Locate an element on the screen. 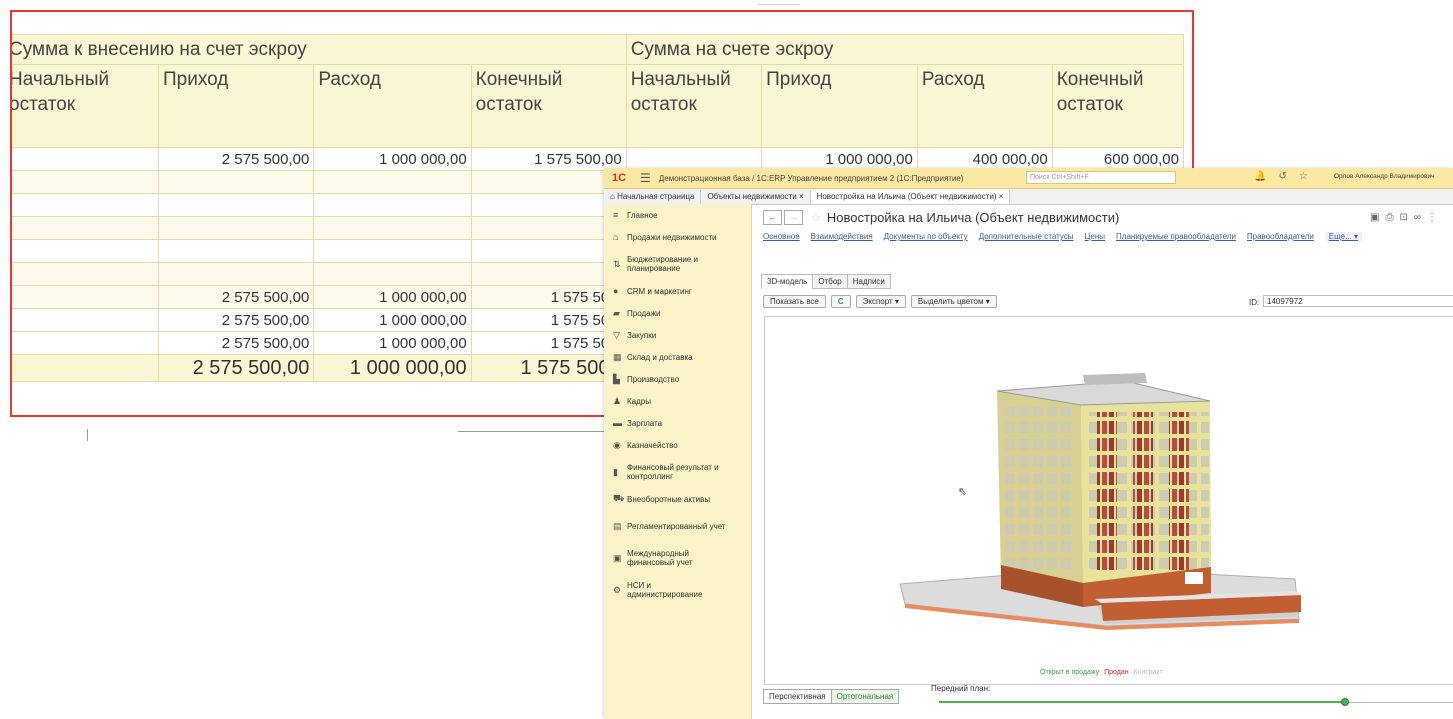 The height and width of the screenshot is (719, 1453). model-tabs: 3D-модель Отбор Надписи is located at coordinates (826, 281).